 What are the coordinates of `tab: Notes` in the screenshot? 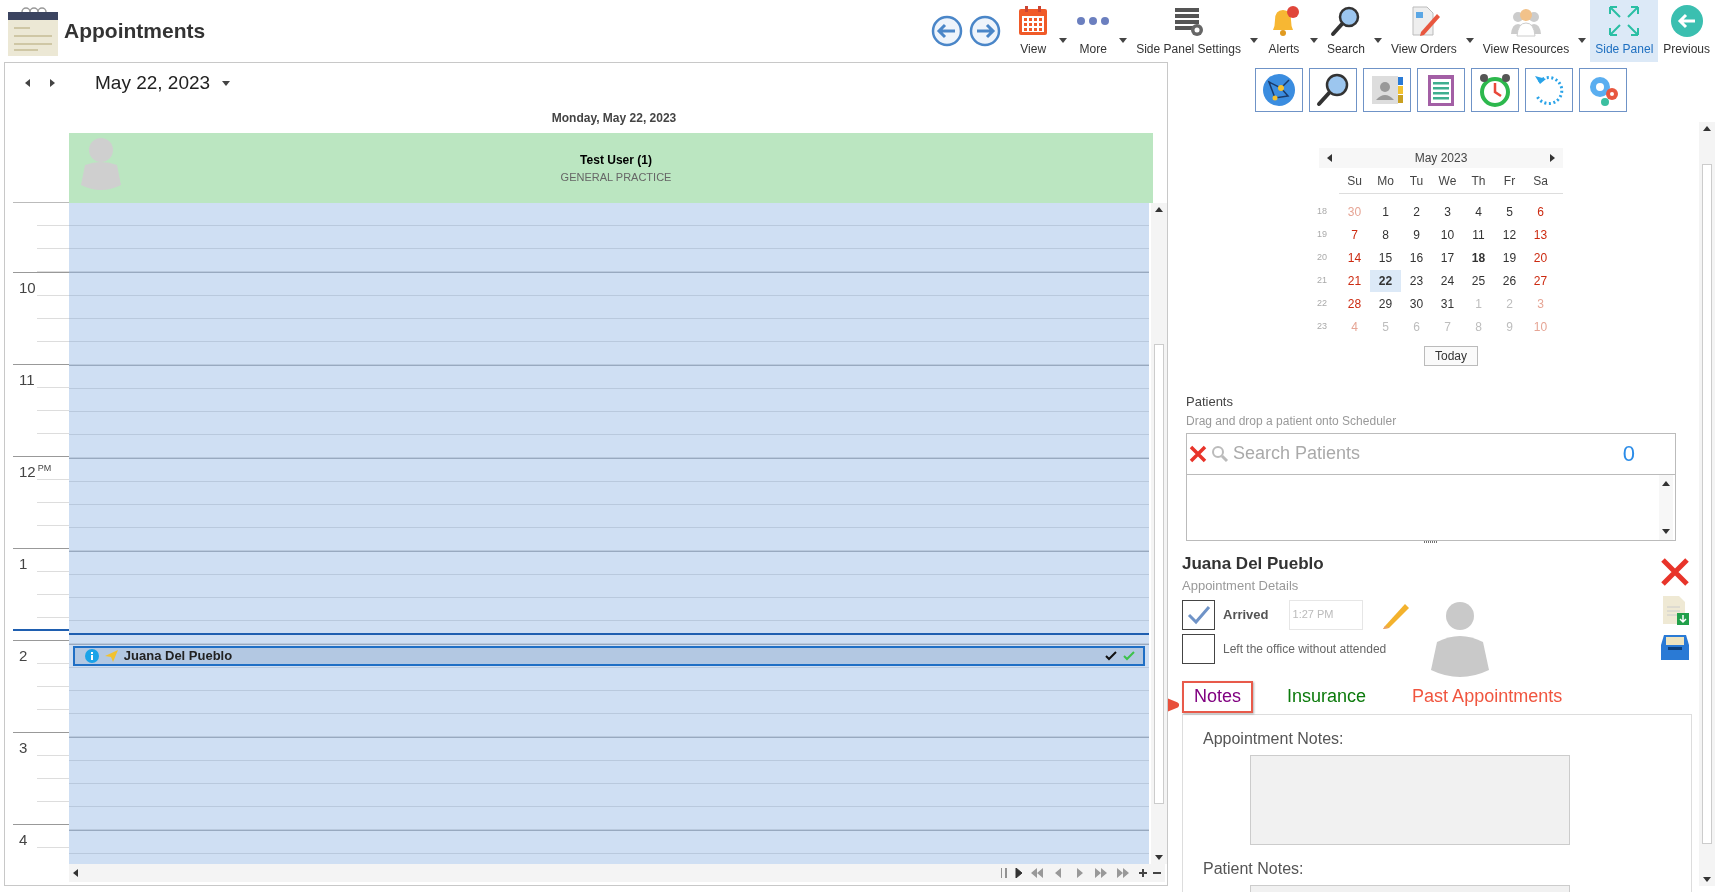 It's located at (1218, 696).